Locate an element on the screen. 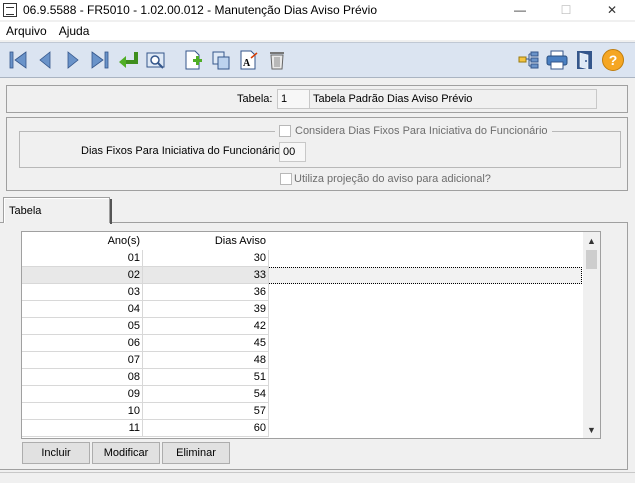 The width and height of the screenshot is (635, 483). column-header-anos: Ano(s) is located at coordinates (81, 241).